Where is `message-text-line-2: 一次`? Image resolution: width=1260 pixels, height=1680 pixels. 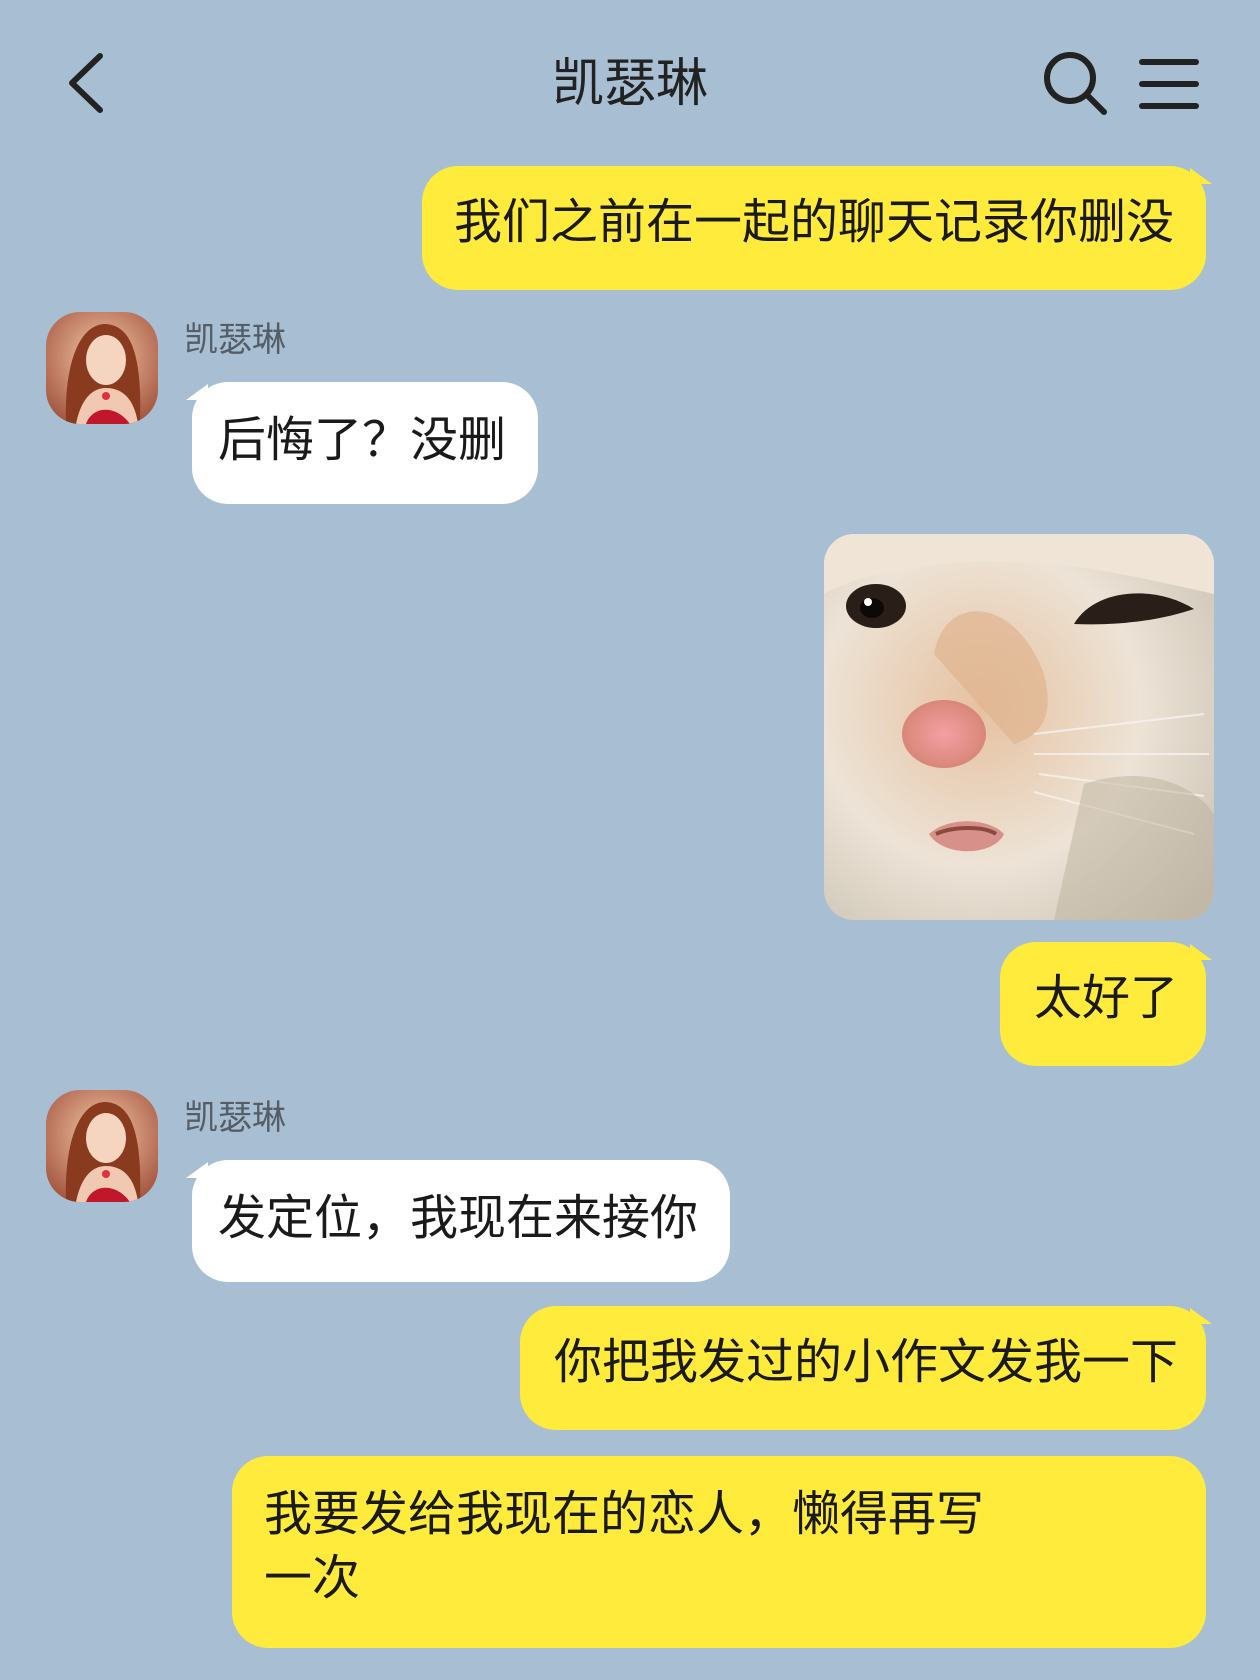
message-text-line-2: 一次 is located at coordinates (312, 1578).